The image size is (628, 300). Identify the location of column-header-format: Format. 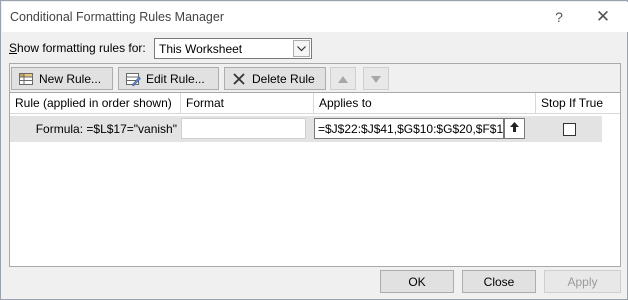
(247, 103).